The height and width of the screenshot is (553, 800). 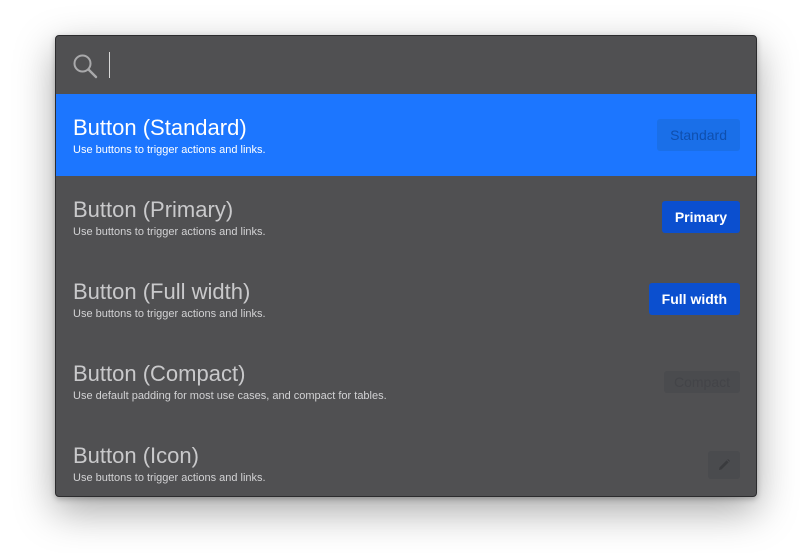 What do you see at coordinates (153, 209) in the screenshot?
I see `result-title: Button (Primary)` at bounding box center [153, 209].